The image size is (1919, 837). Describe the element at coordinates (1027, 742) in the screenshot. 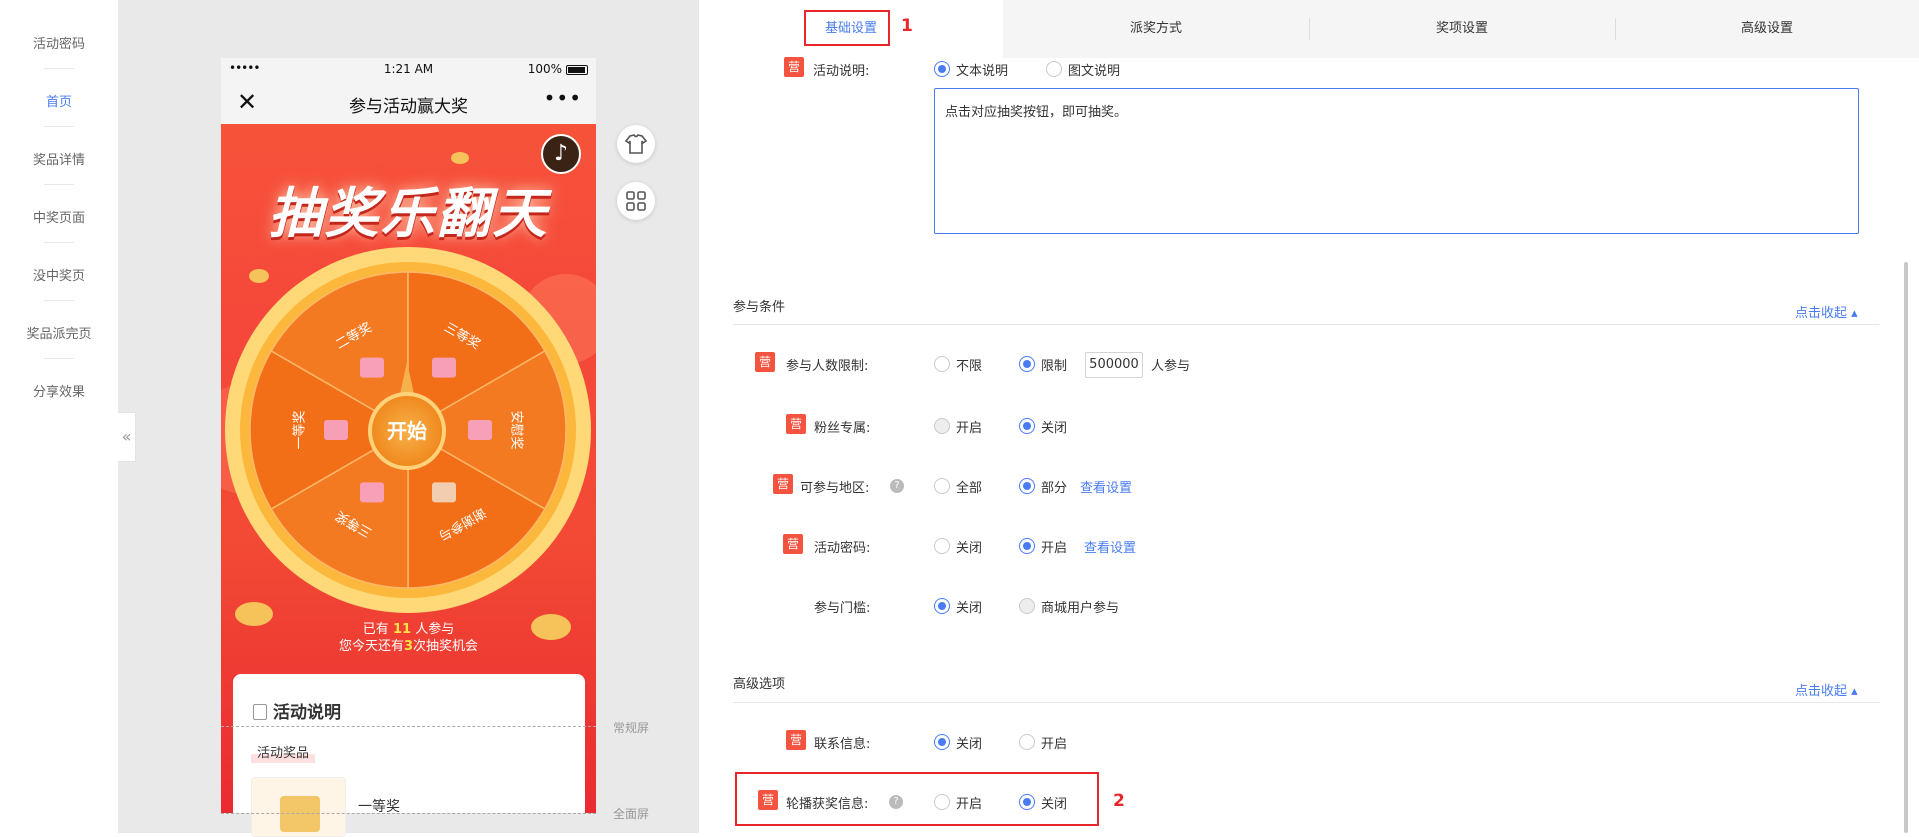

I see `contact-on-radio` at that location.